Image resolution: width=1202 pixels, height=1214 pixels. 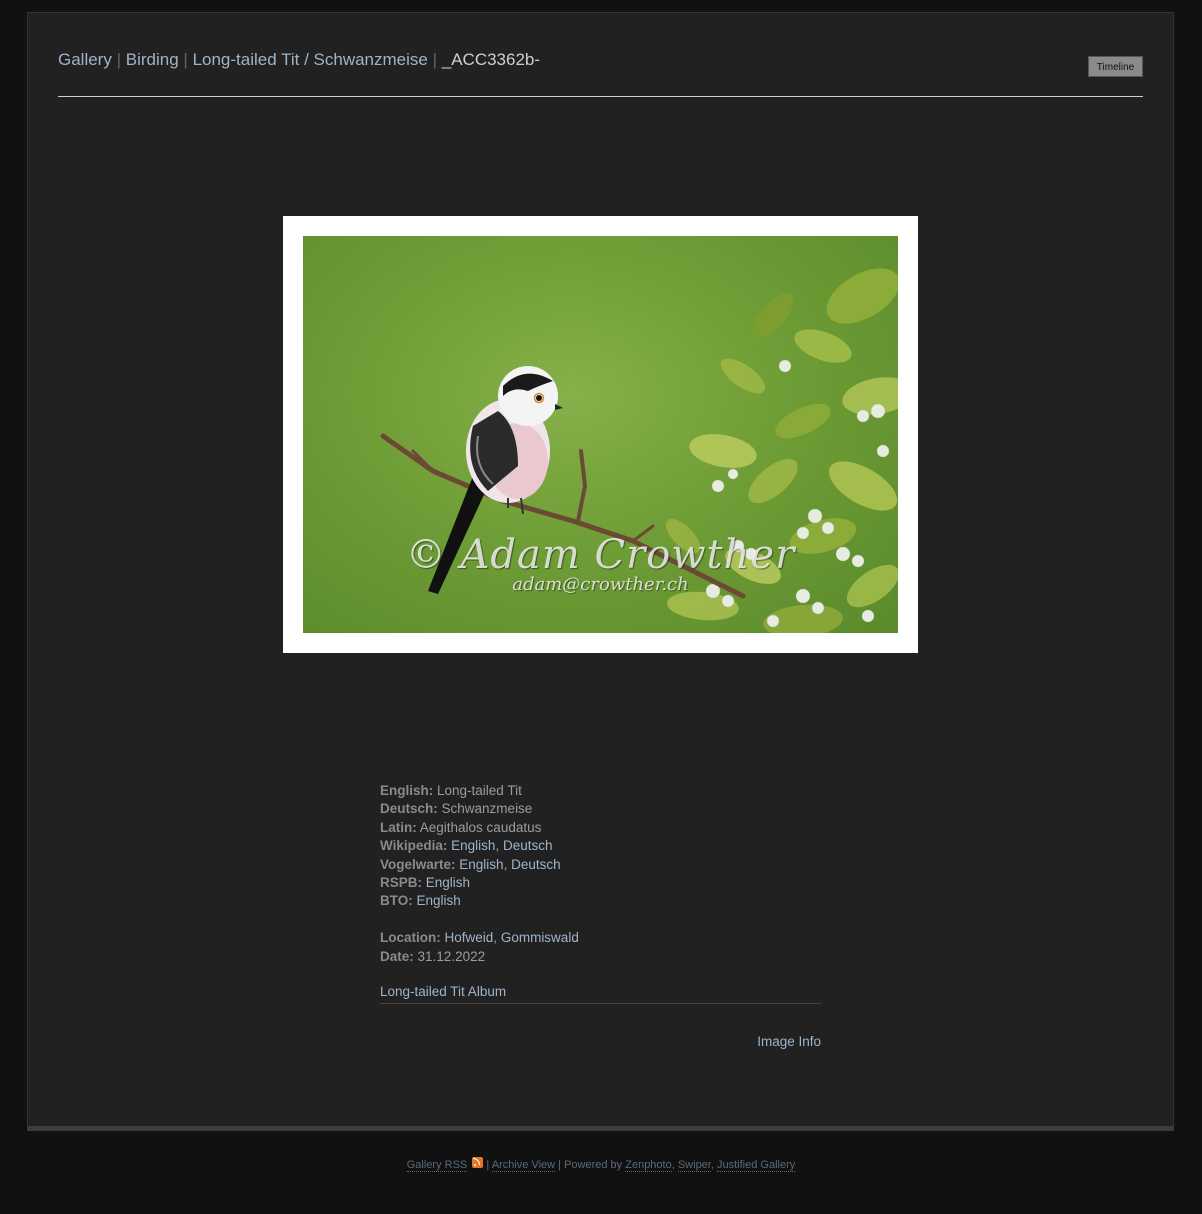 What do you see at coordinates (523, 1165) in the screenshot?
I see `archive-view-link: Archive View` at bounding box center [523, 1165].